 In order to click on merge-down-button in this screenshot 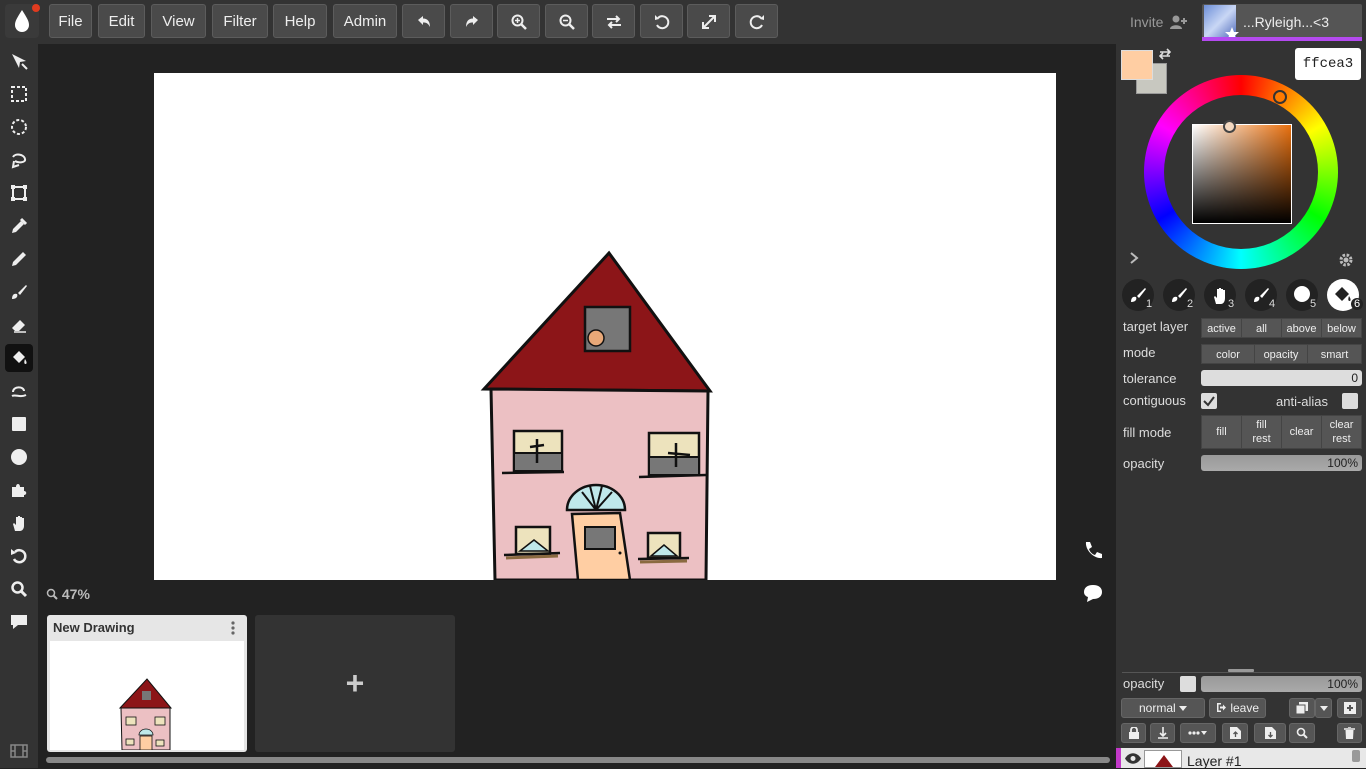, I will do `click(1162, 733)`.